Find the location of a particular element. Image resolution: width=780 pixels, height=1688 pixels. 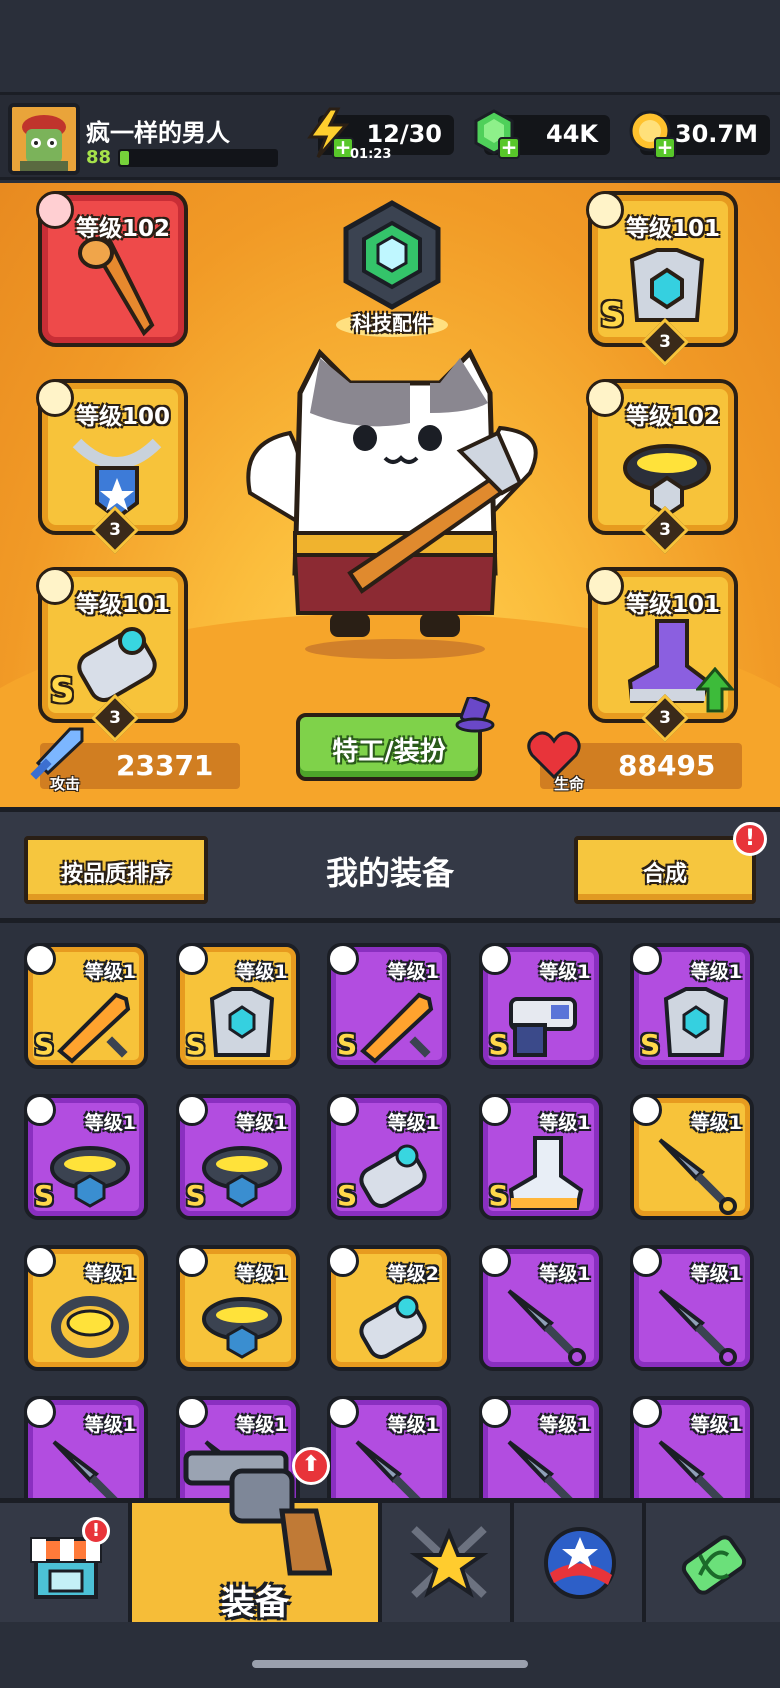

attack-label: 攻击 is located at coordinates (65, 784).